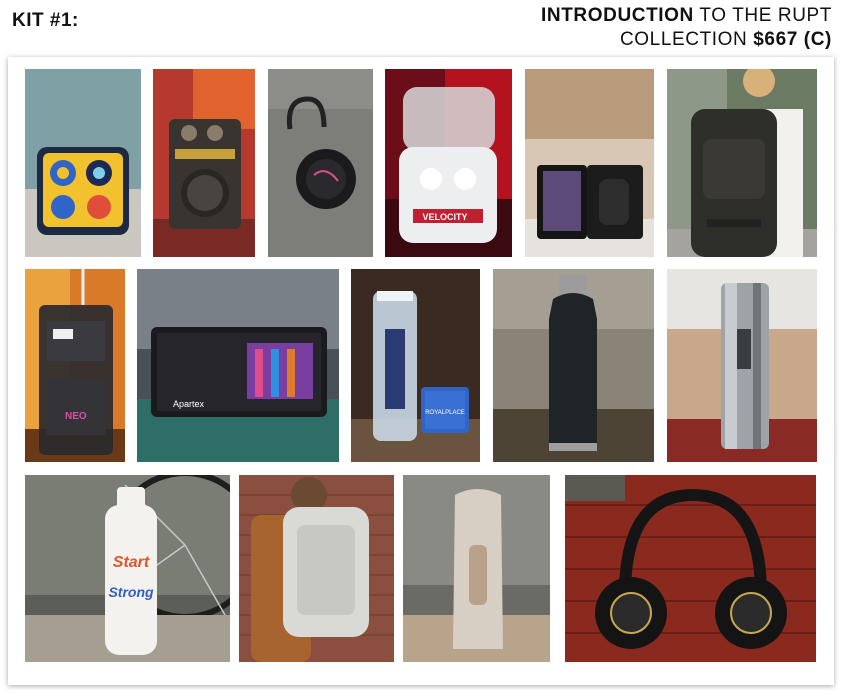 The height and width of the screenshot is (693, 848). What do you see at coordinates (131, 592) in the screenshot?
I see `bottle-print-strong: Strong` at bounding box center [131, 592].